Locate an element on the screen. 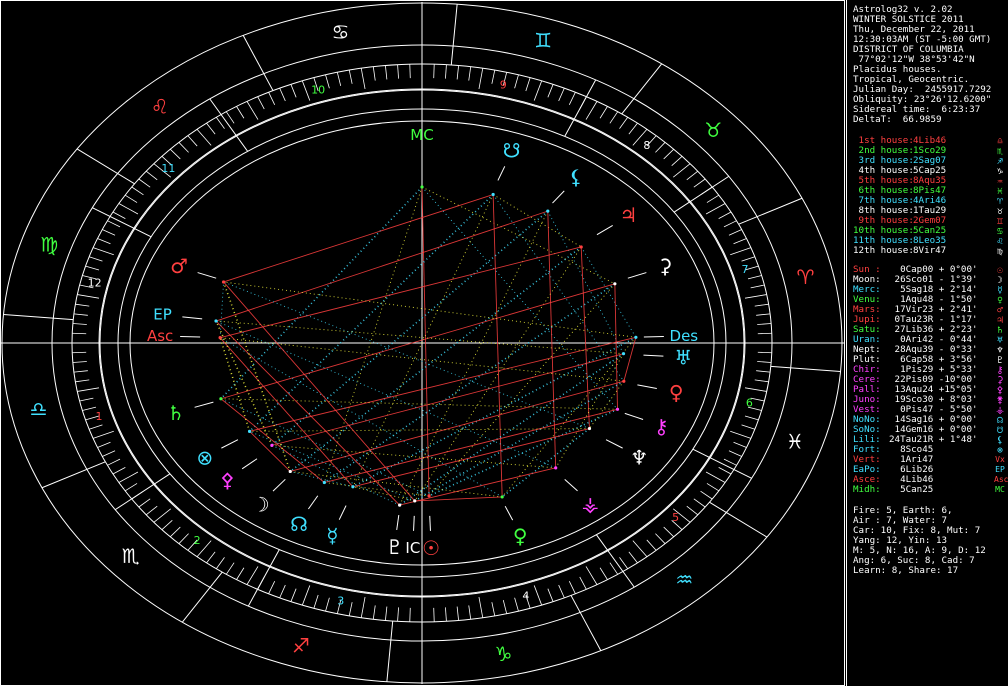 This screenshot has height=686, width=1008. summary-line: Learn: 8, Share: 17 is located at coordinates (906, 570).